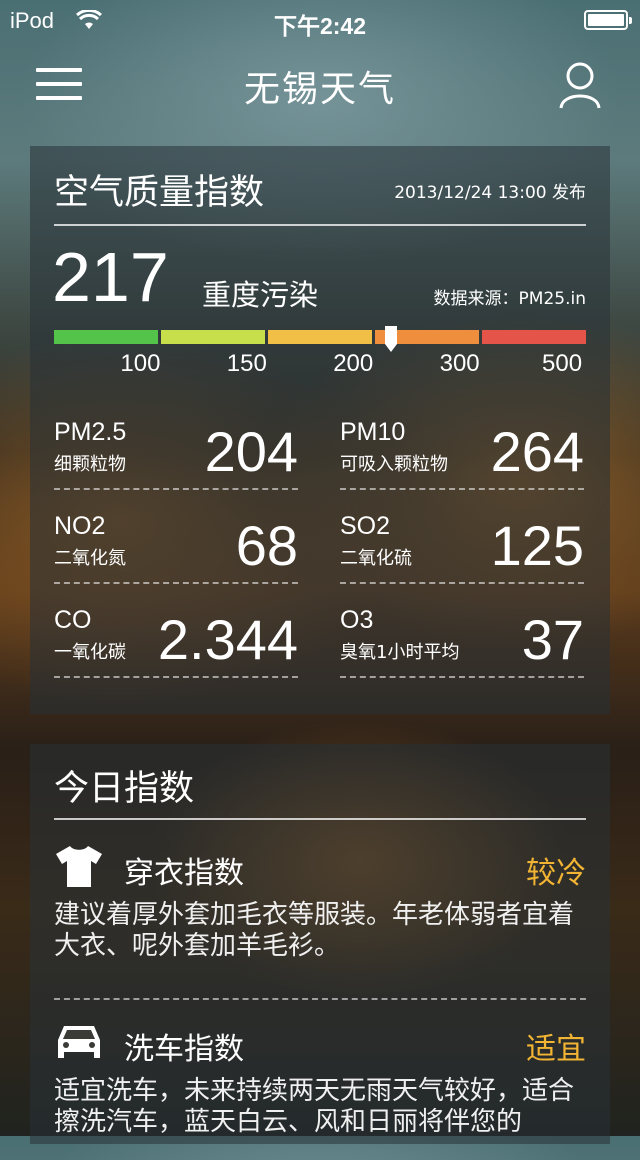  Describe the element at coordinates (608, 20) in the screenshot. I see `battery-icon` at that location.